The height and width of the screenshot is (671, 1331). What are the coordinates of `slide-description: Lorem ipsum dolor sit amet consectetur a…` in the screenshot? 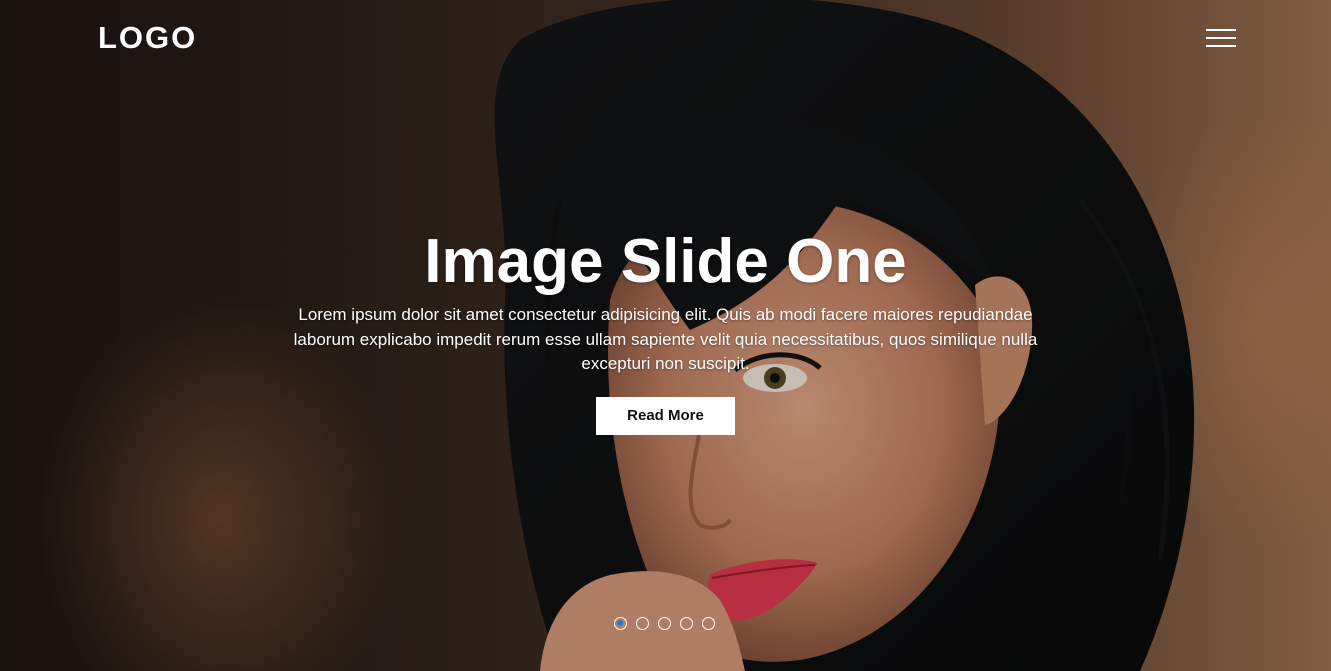 It's located at (665, 339).